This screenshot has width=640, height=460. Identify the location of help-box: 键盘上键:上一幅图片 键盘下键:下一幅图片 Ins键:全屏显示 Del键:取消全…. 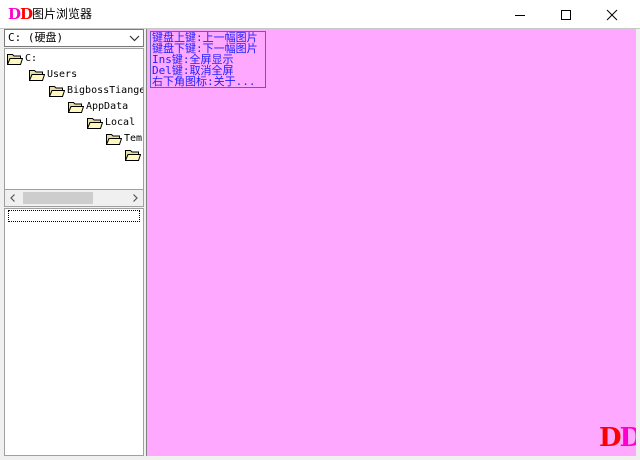
(208, 59).